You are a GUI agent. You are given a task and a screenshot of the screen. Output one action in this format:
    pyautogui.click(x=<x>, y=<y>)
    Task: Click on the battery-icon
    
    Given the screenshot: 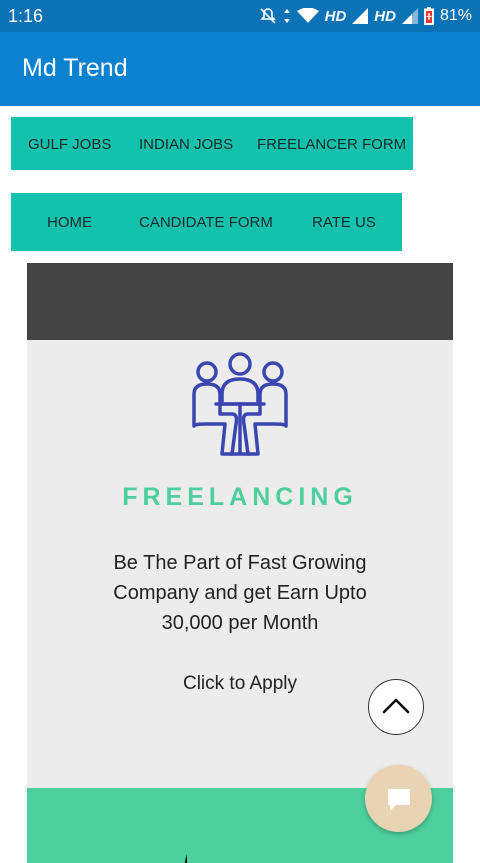 What is the action you would take?
    pyautogui.click(x=428, y=16)
    